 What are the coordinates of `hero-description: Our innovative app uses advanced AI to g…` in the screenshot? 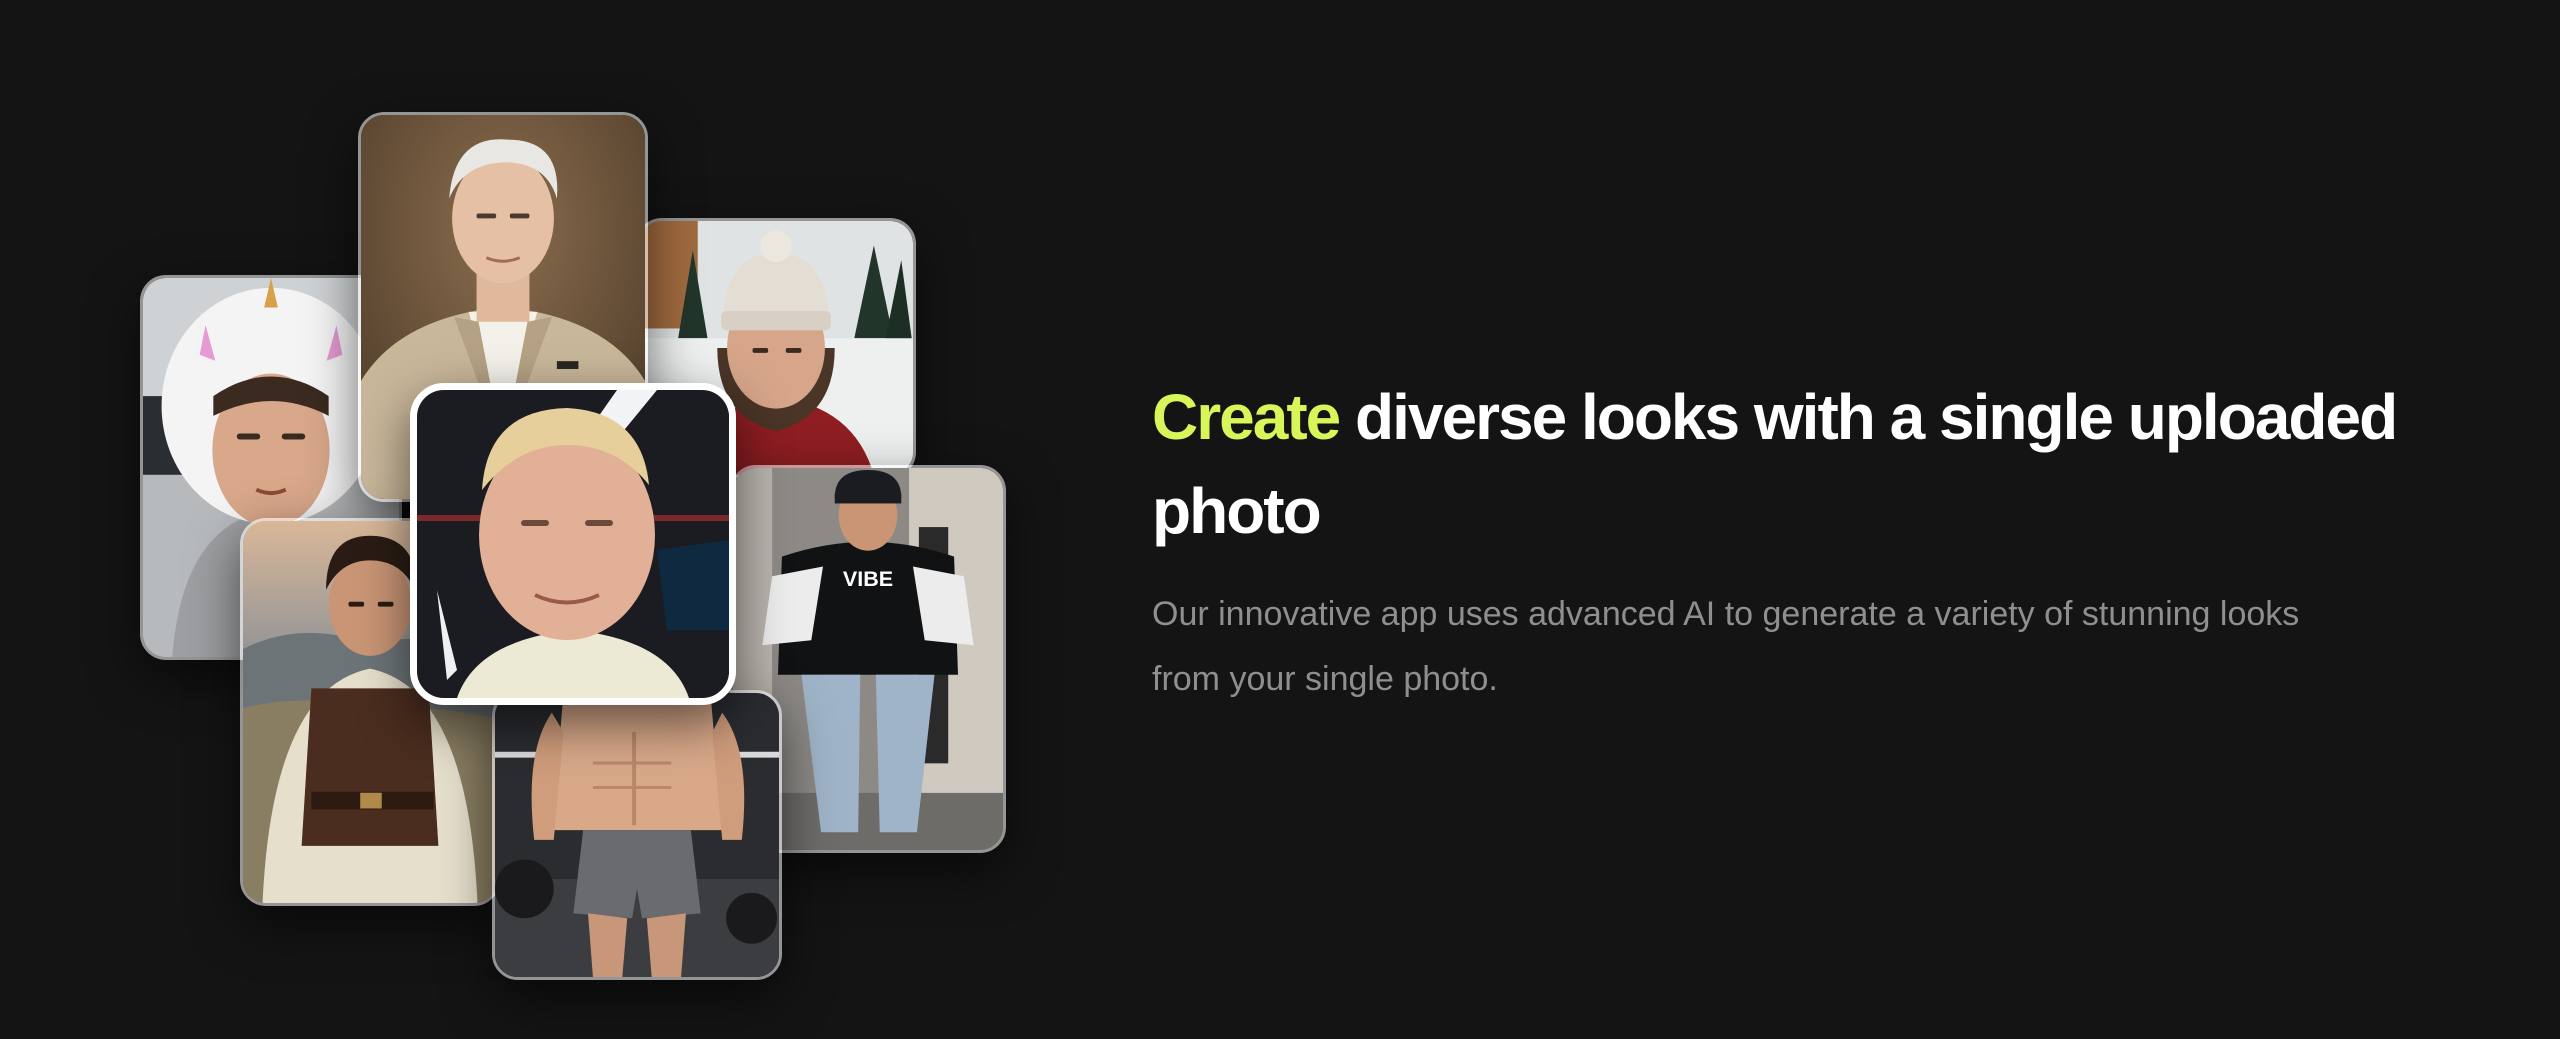 It's located at (1726, 646).